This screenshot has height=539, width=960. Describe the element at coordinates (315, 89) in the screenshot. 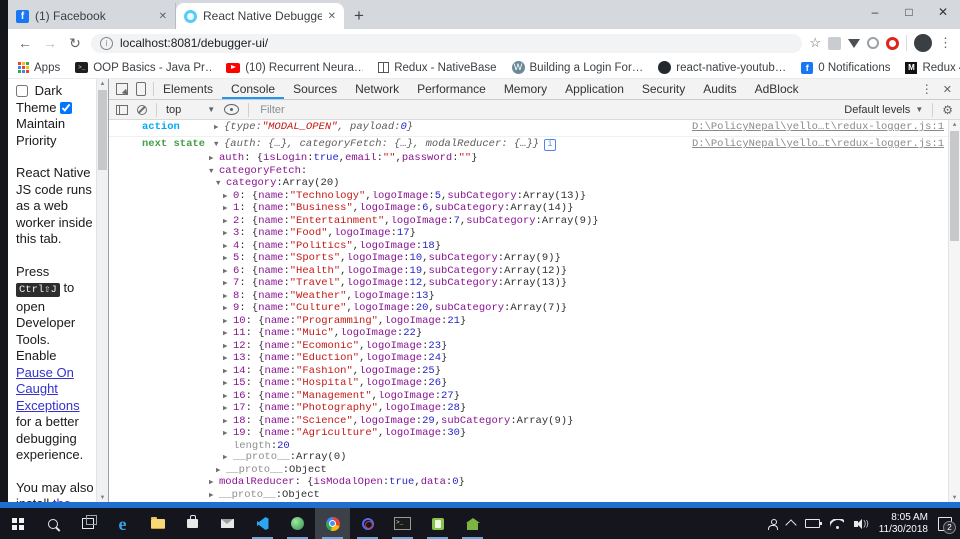

I see `tab-sources: Sources` at that location.